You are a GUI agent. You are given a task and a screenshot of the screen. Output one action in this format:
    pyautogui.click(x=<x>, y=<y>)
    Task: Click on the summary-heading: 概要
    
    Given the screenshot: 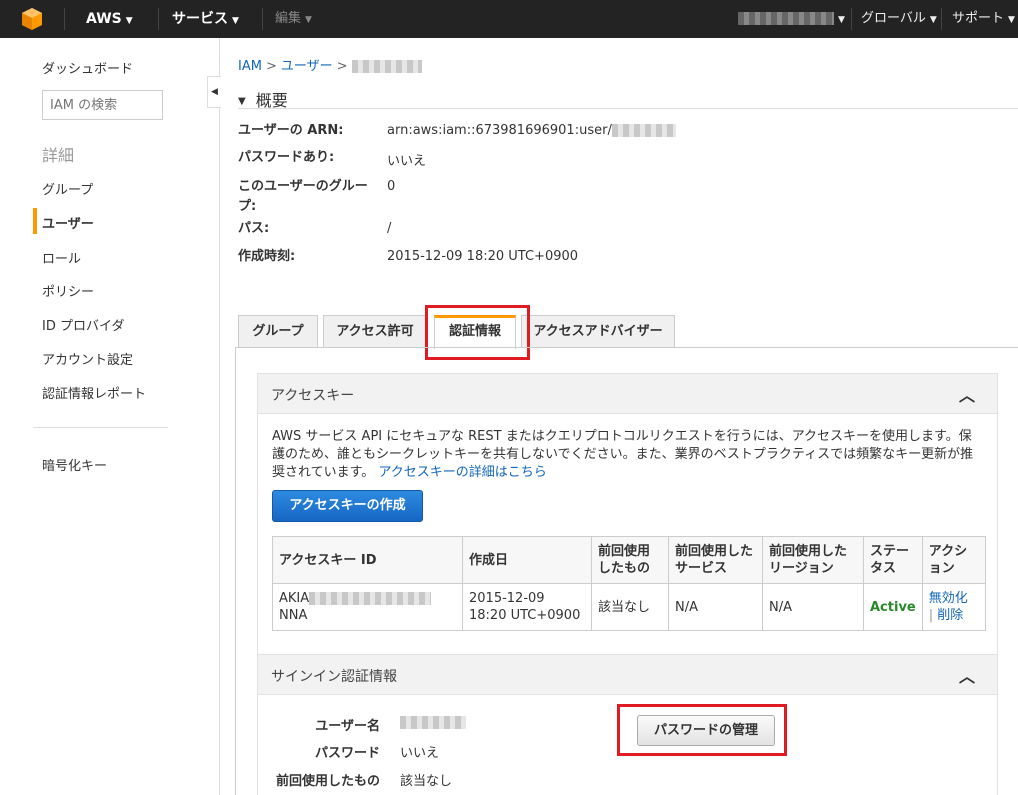 What is the action you would take?
    pyautogui.click(x=271, y=100)
    